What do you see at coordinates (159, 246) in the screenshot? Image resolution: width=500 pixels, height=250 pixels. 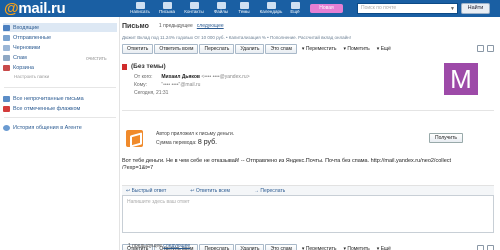 I see `footer-pager: 1 предыдущее следующее` at bounding box center [159, 246].